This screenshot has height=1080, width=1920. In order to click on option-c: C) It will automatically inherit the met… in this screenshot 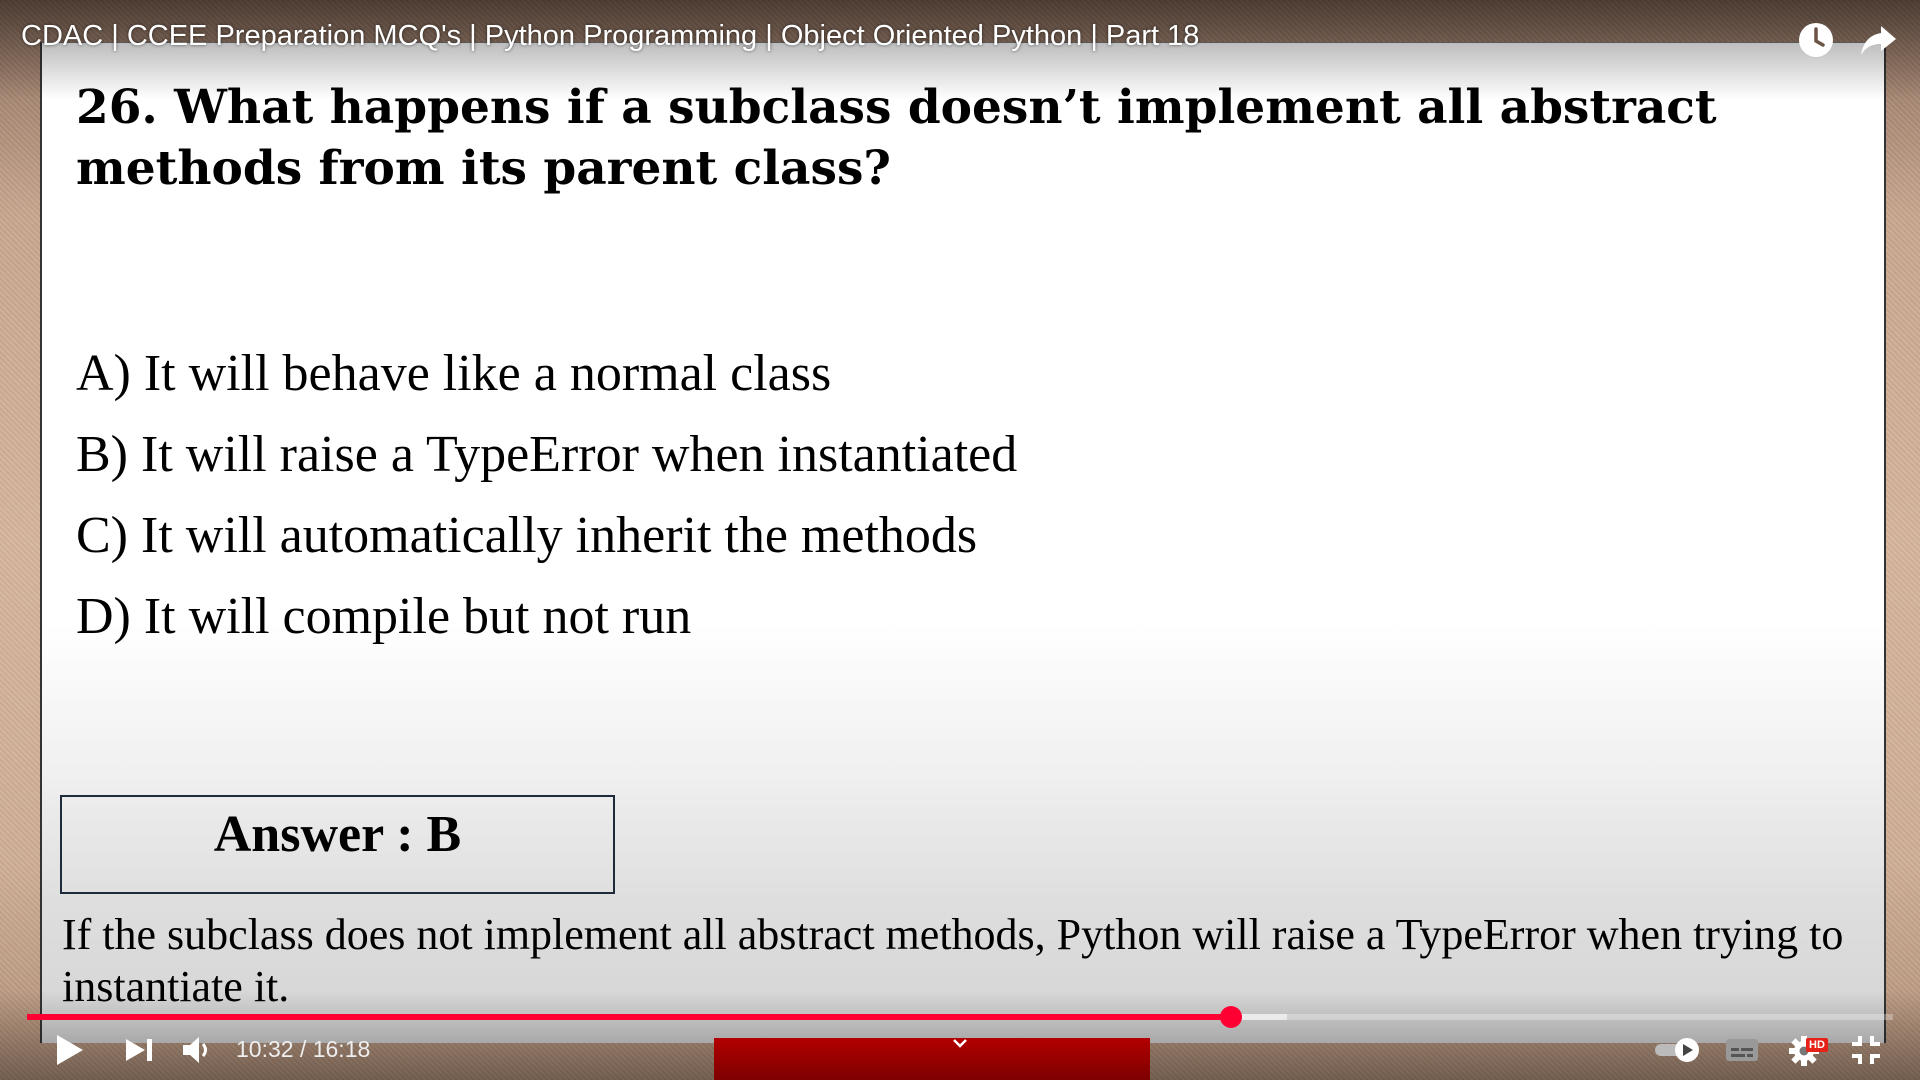, I will do `click(527, 535)`.